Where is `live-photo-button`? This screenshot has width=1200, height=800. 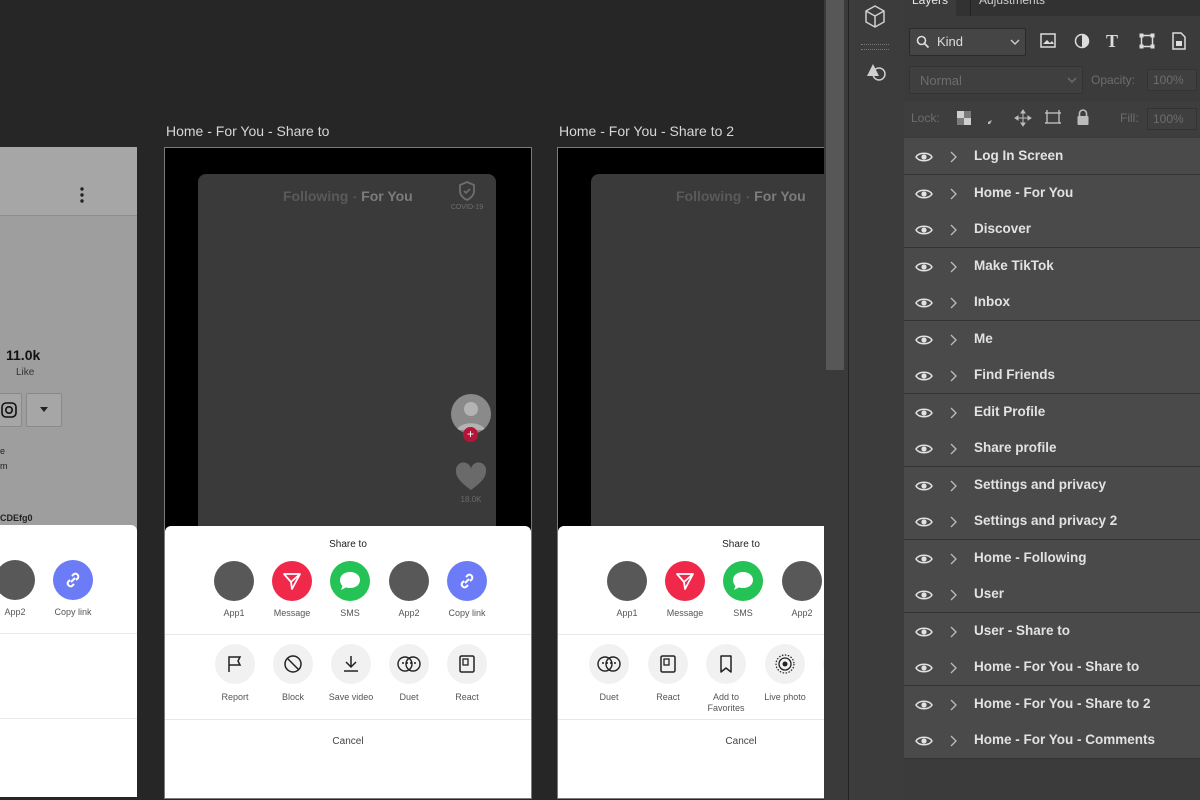 live-photo-button is located at coordinates (785, 664).